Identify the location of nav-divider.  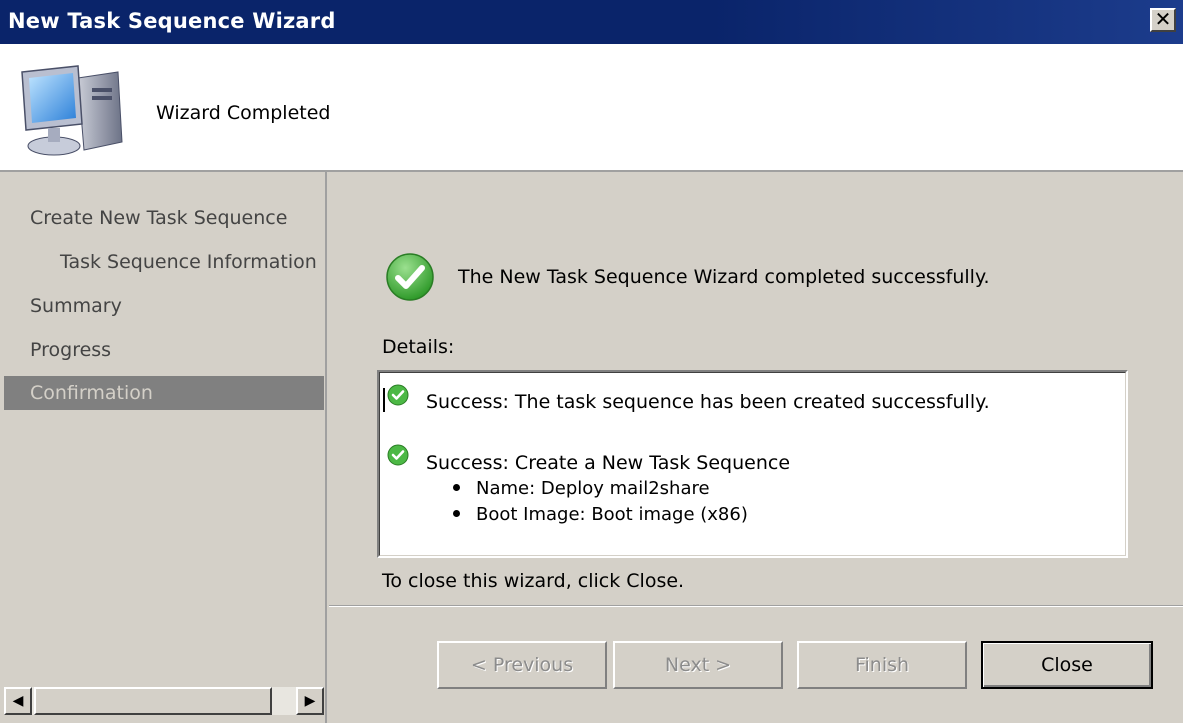
(326, 447).